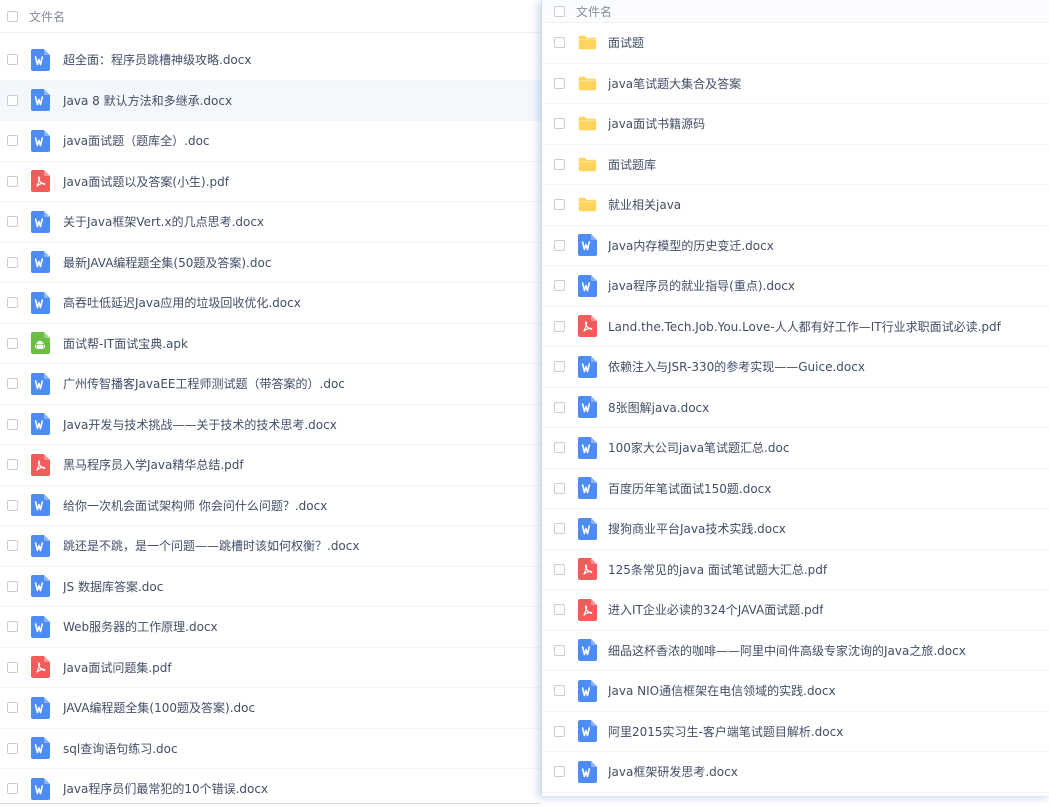  I want to click on file-name: JS 数据库答案.doc, so click(113, 586).